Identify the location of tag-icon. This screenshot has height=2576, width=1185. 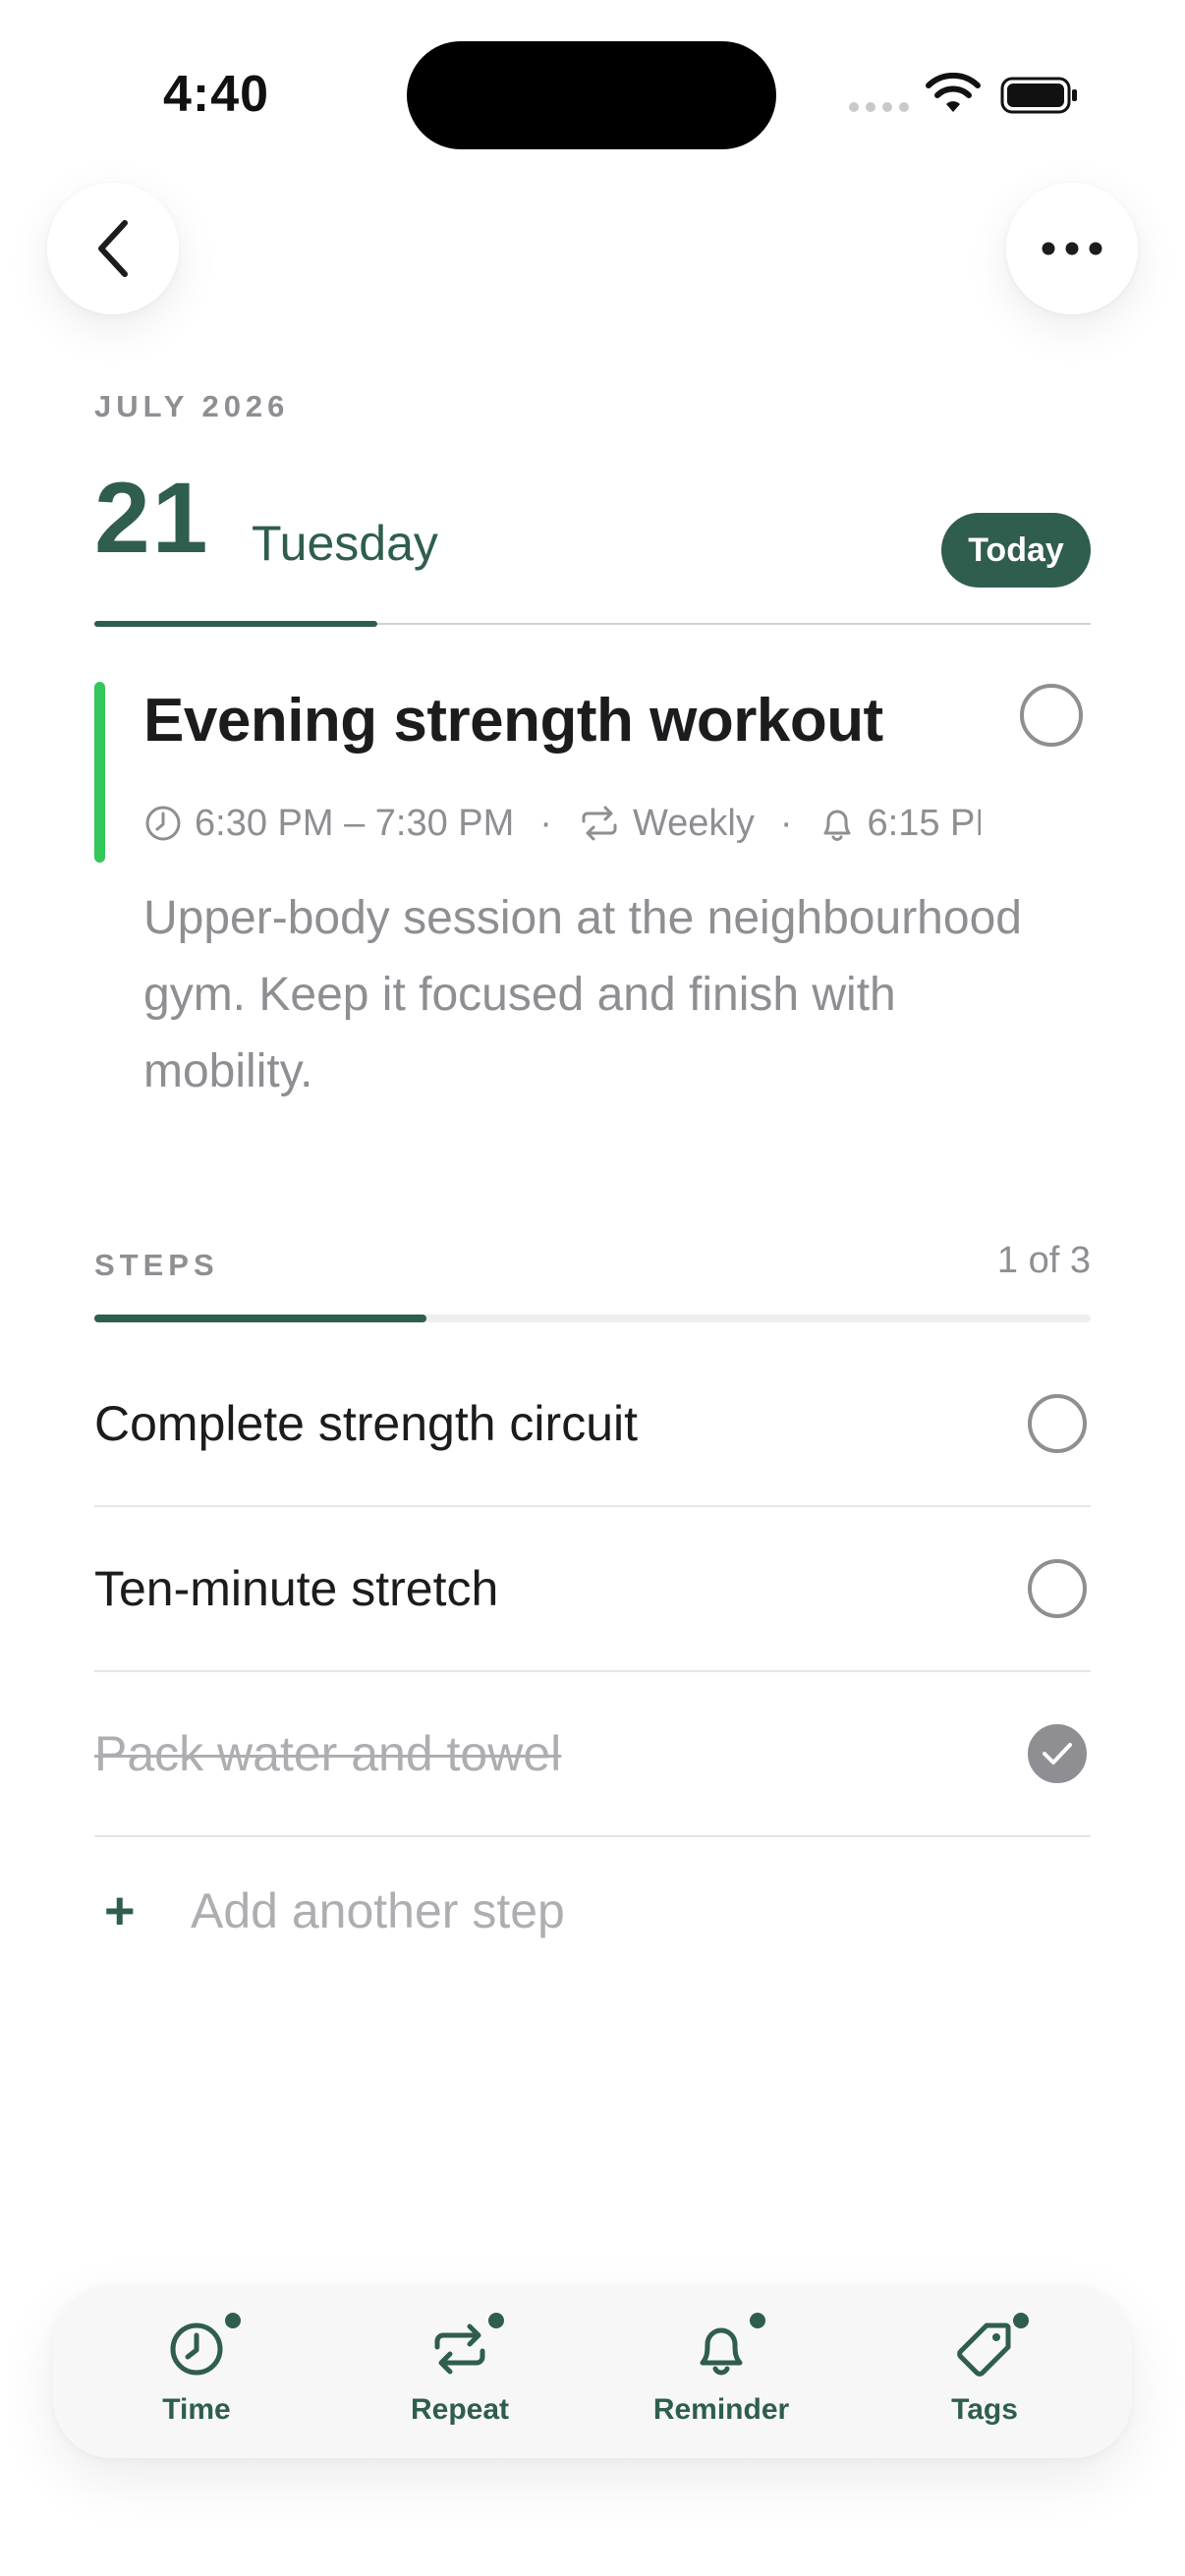
(984, 2350).